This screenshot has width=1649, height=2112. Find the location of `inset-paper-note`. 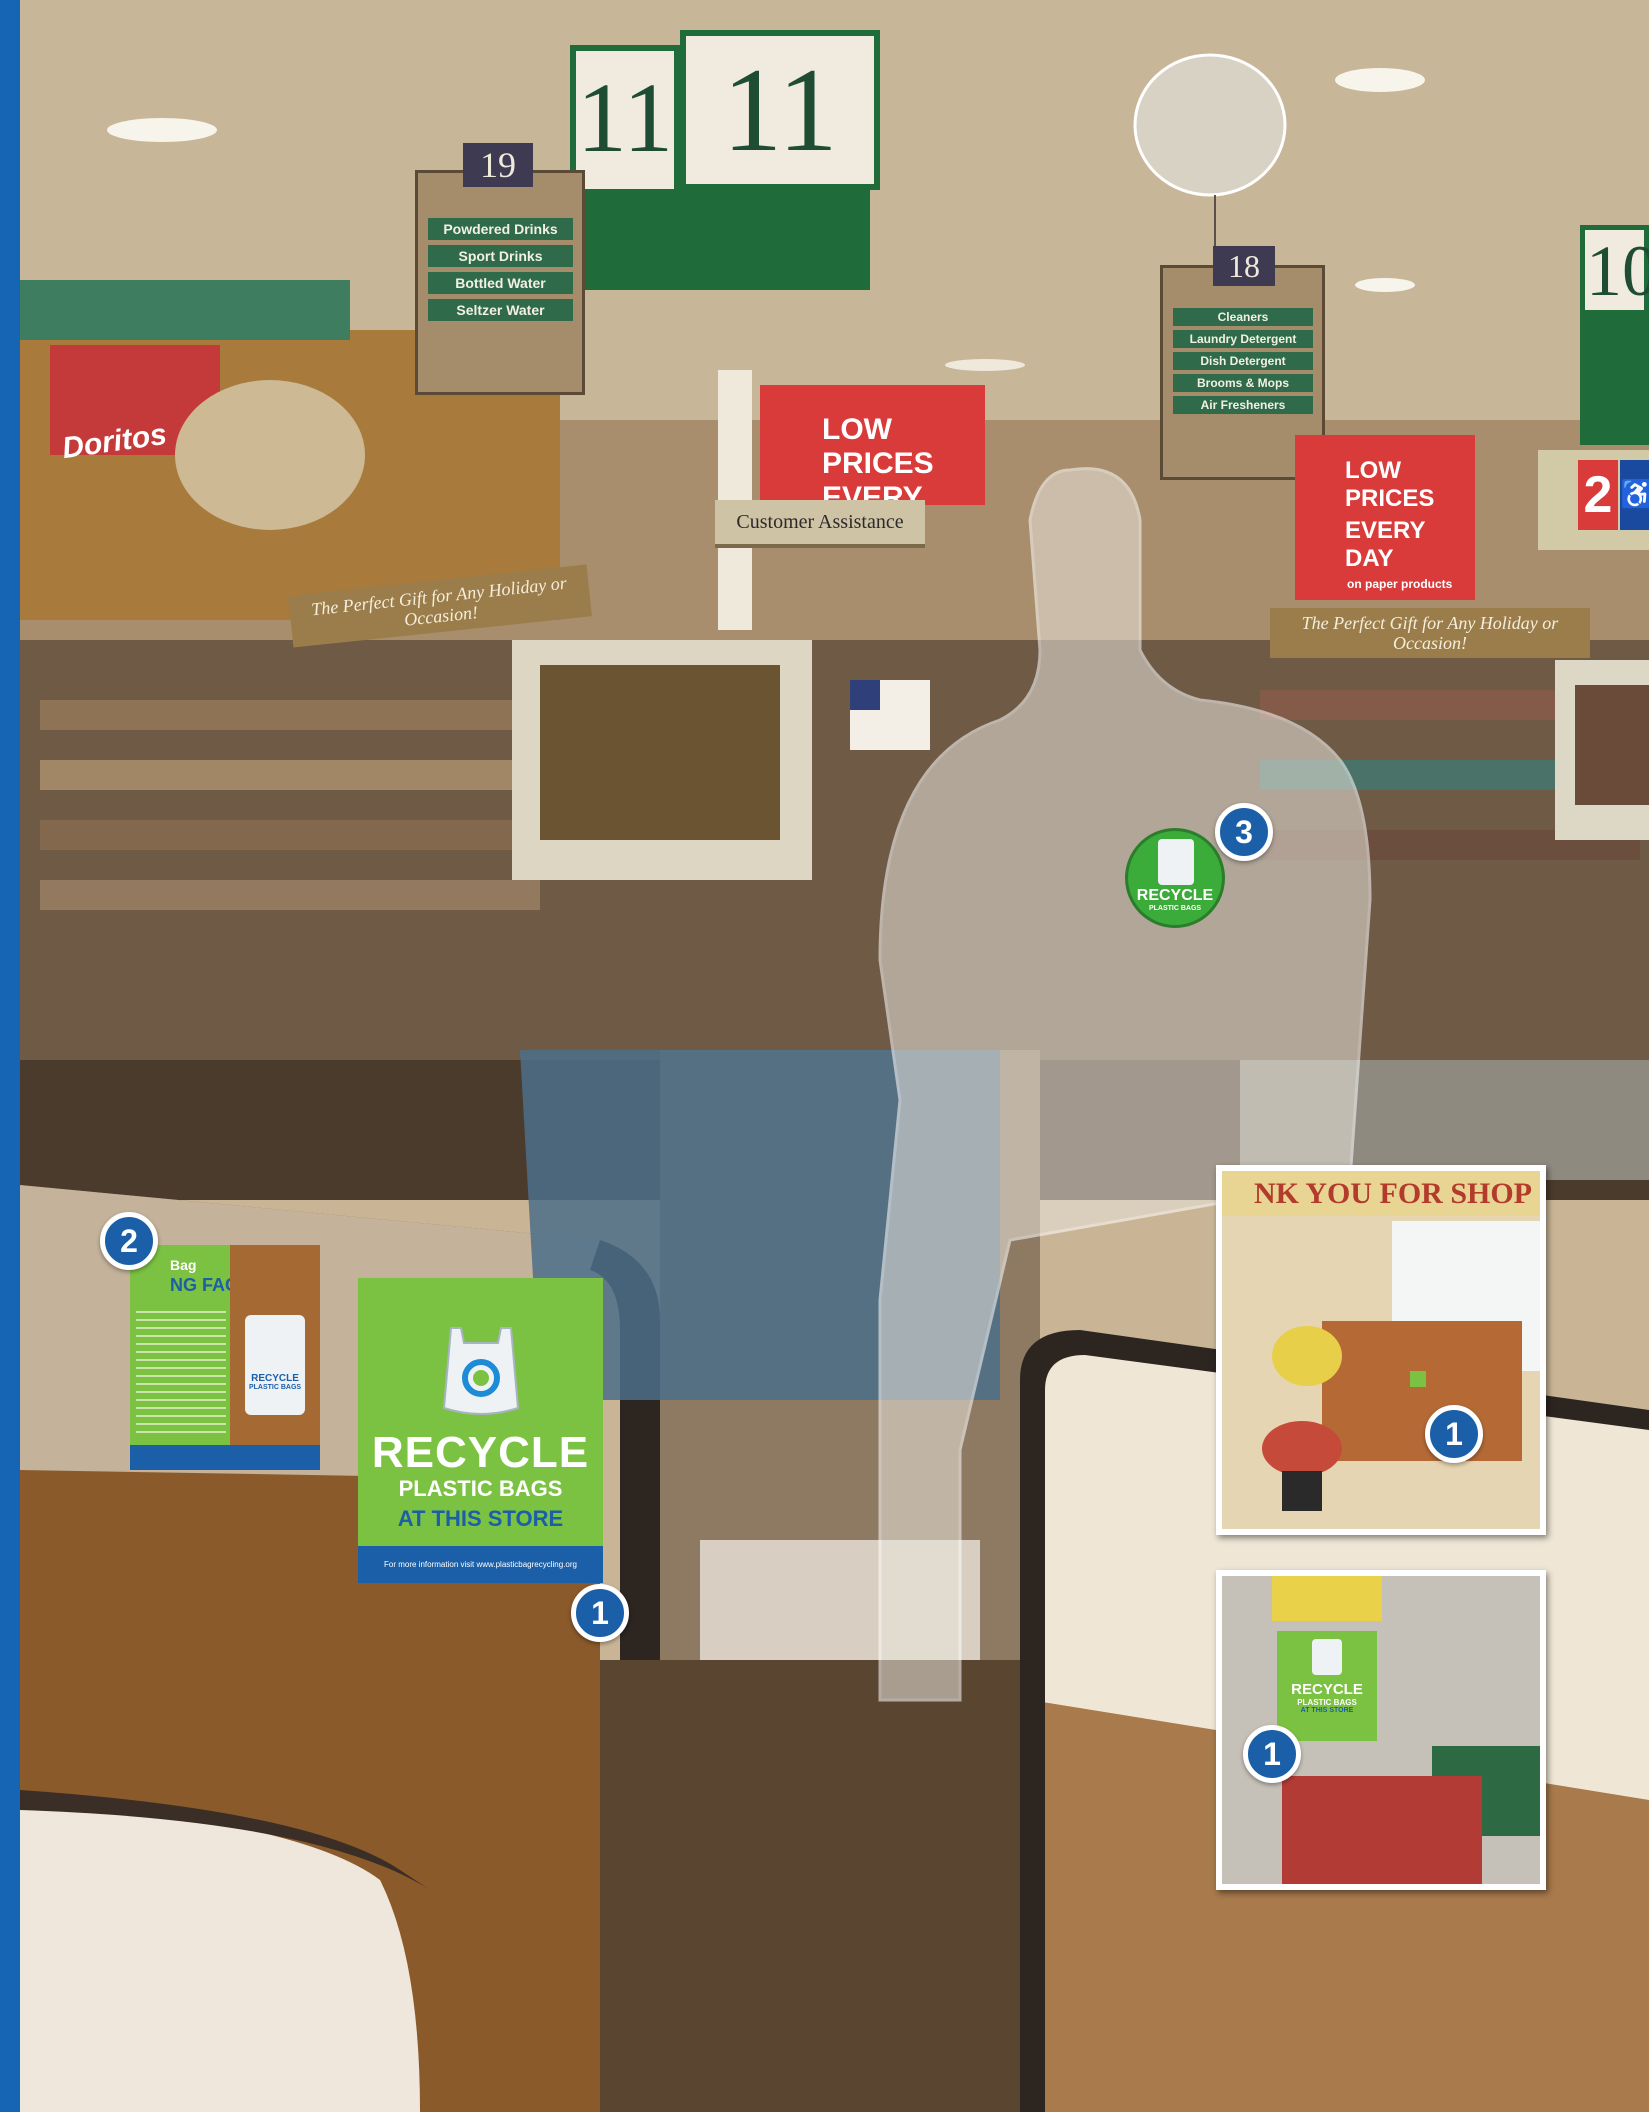

inset-paper-note is located at coordinates (1327, 1598).